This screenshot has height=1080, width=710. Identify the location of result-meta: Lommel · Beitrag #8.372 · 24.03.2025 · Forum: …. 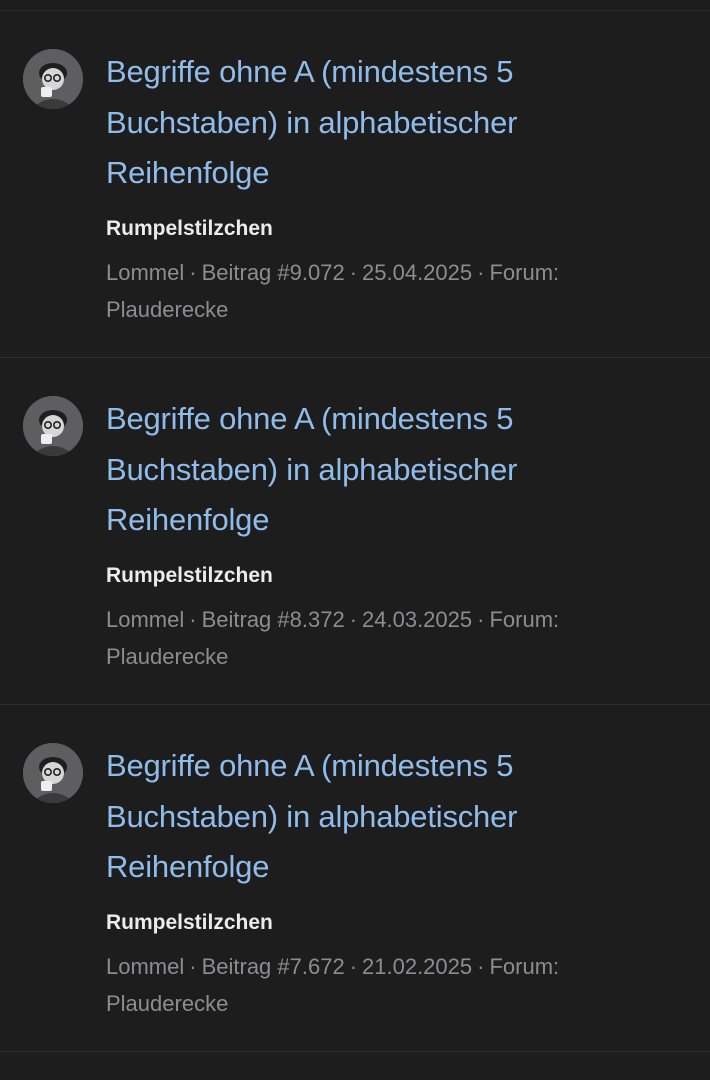
(376, 638).